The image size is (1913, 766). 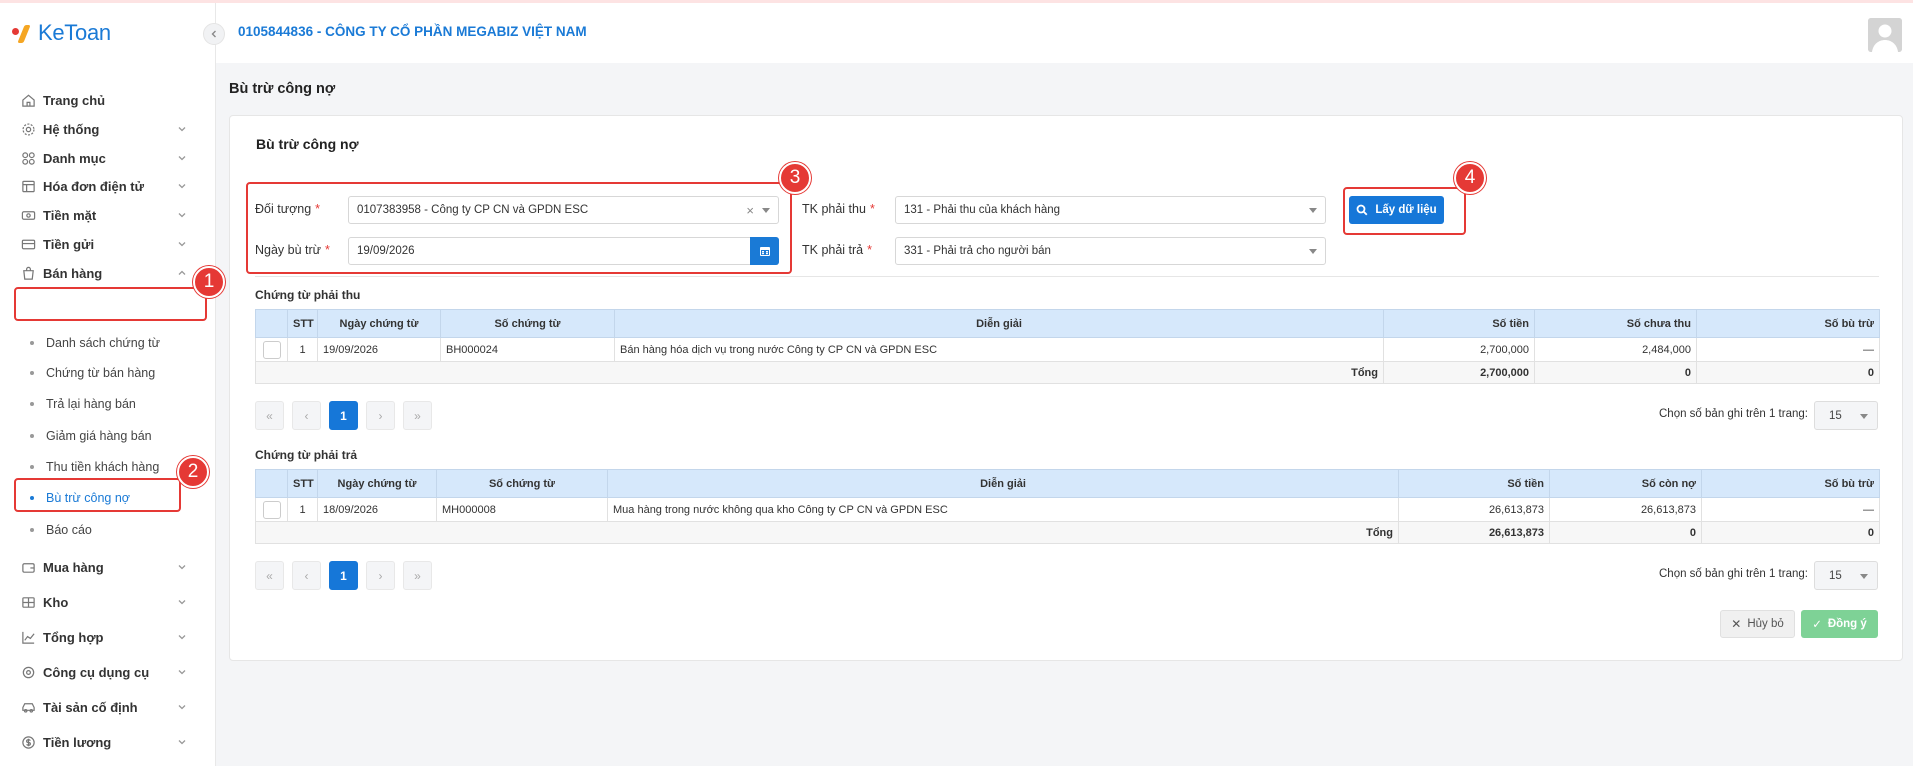 I want to click on annotation-box-bu-tru, so click(x=97, y=495).